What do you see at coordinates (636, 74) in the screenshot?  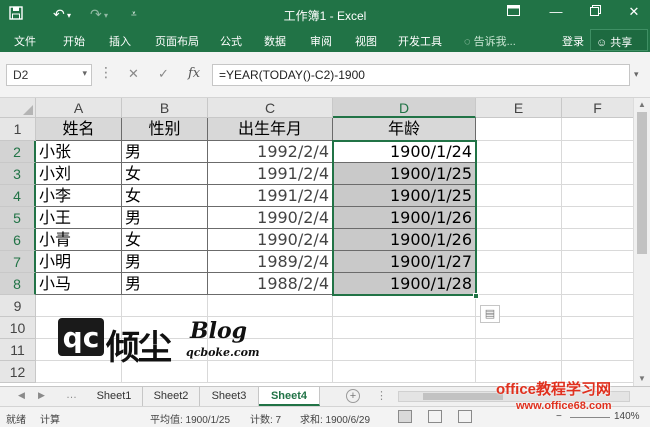 I see `expand-formula-bar-icon: ▾` at bounding box center [636, 74].